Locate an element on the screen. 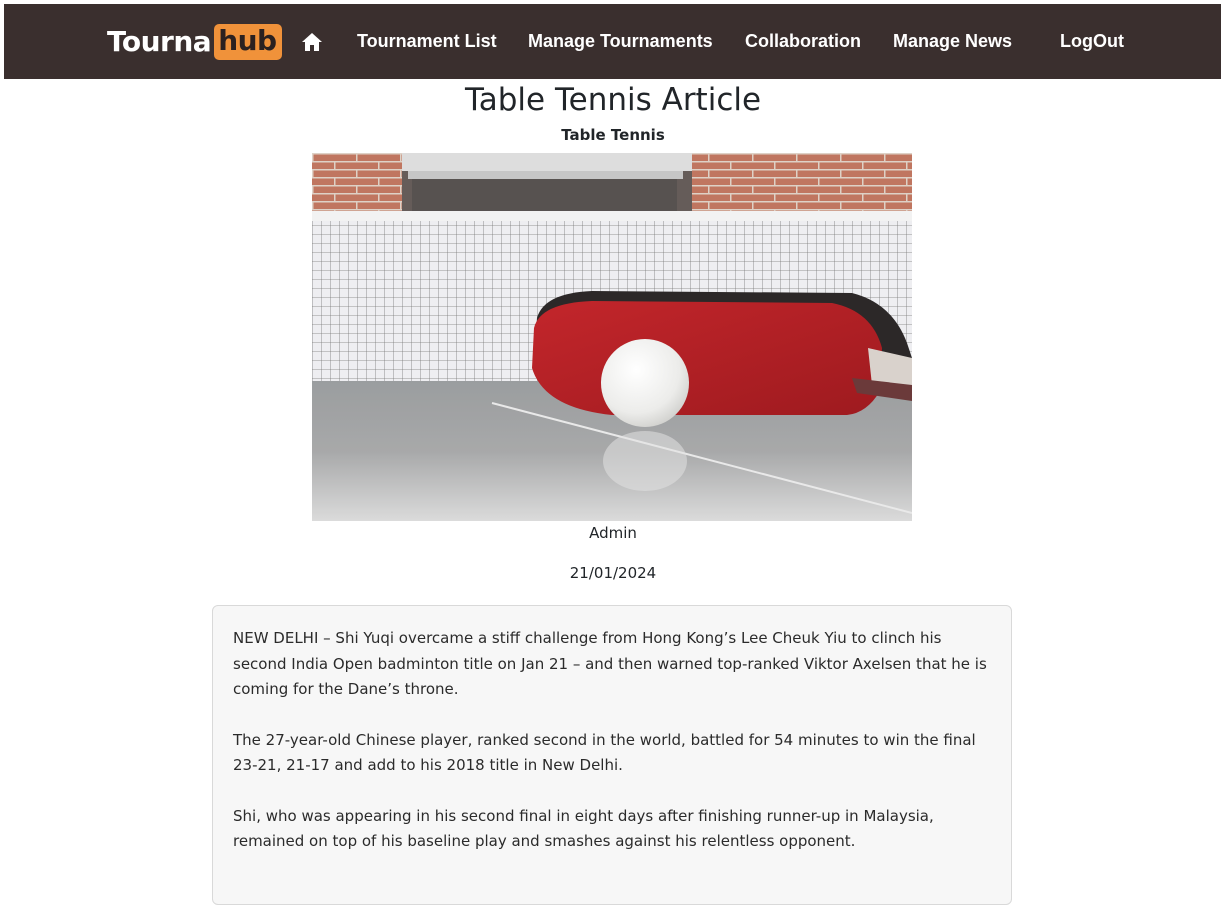  nav-tournament-list: Tournament List is located at coordinates (427, 41).